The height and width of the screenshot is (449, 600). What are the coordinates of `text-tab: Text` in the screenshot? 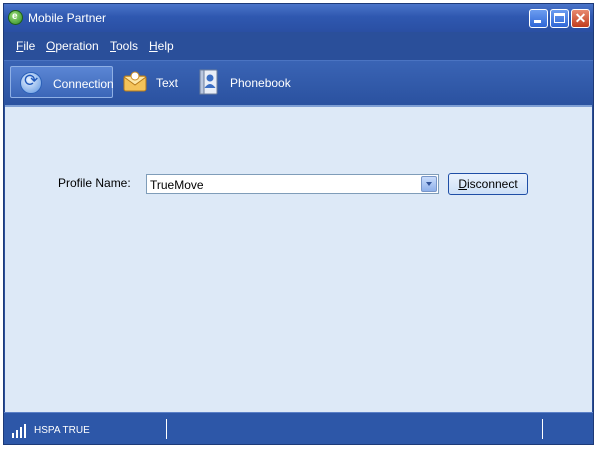 It's located at (155, 82).